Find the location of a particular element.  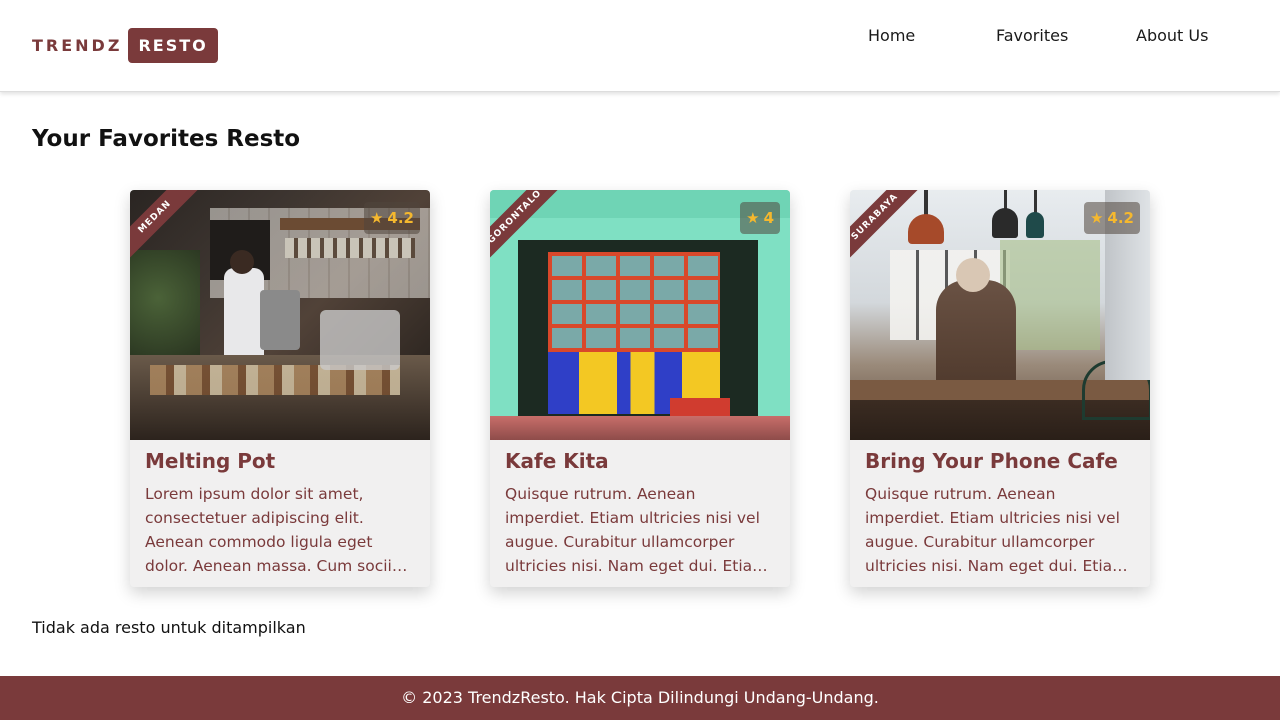

nav-home-link: Home is located at coordinates (891, 36).